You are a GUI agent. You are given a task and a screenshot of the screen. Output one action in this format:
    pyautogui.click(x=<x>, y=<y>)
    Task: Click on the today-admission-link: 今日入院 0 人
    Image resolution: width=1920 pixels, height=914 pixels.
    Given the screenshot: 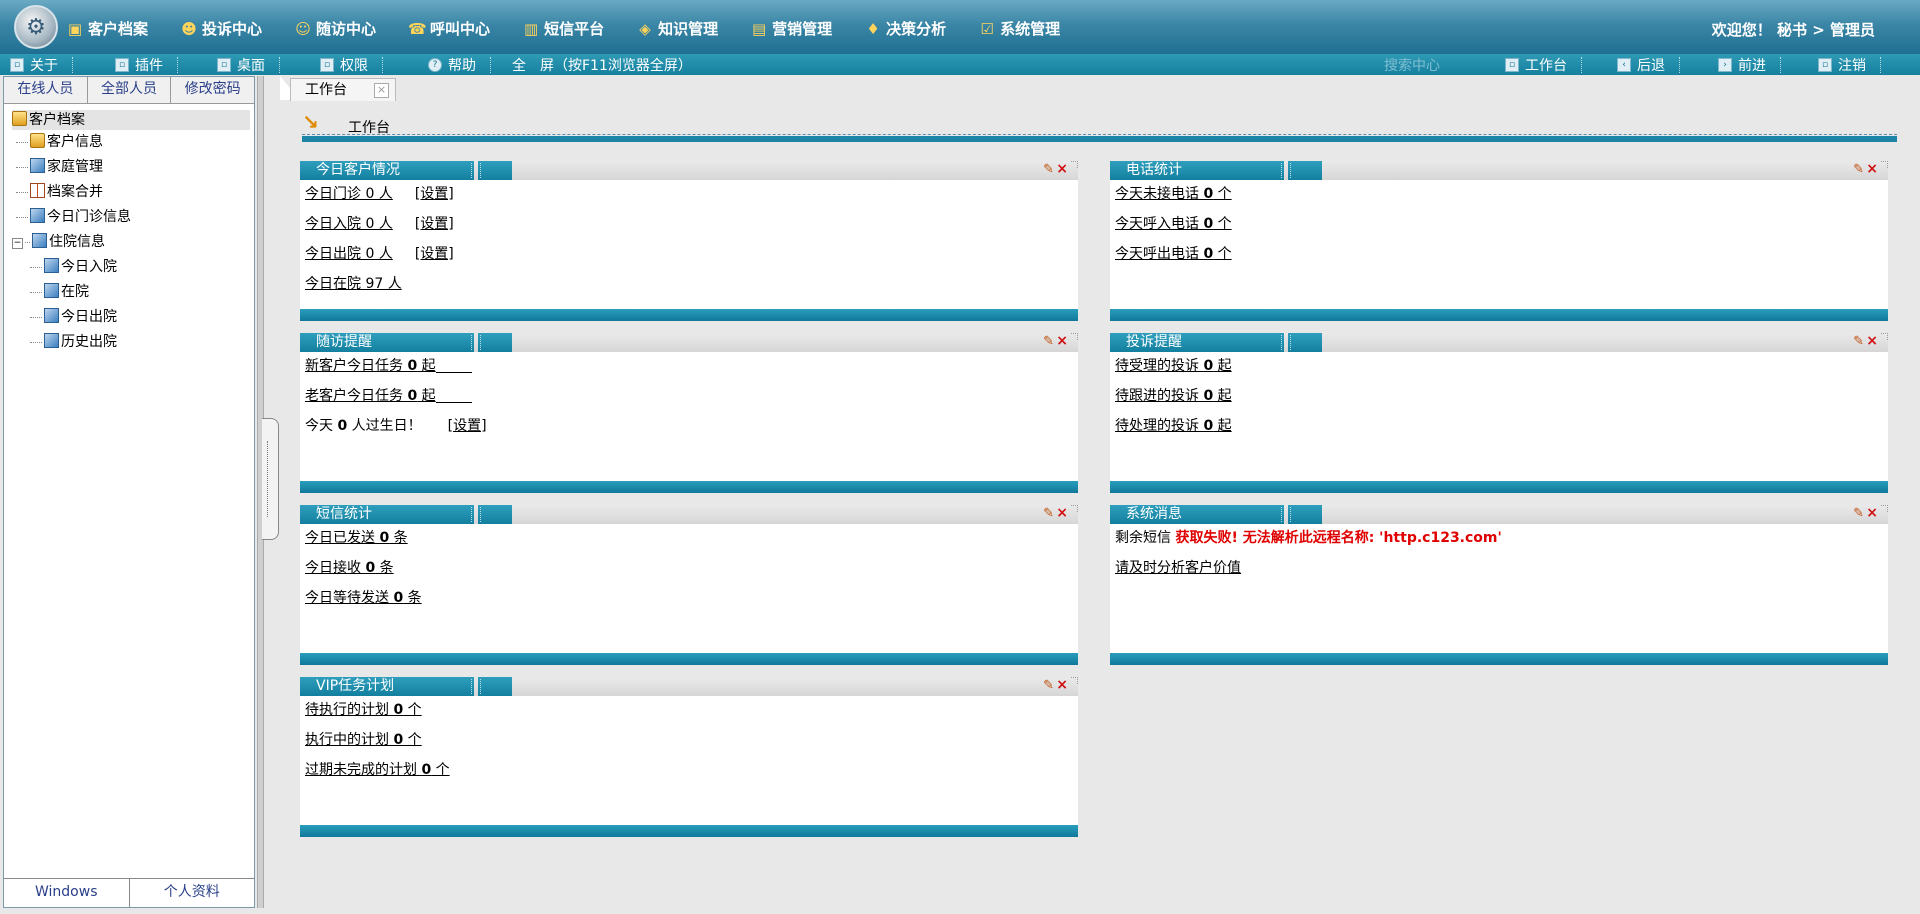 What is the action you would take?
    pyautogui.click(x=349, y=224)
    